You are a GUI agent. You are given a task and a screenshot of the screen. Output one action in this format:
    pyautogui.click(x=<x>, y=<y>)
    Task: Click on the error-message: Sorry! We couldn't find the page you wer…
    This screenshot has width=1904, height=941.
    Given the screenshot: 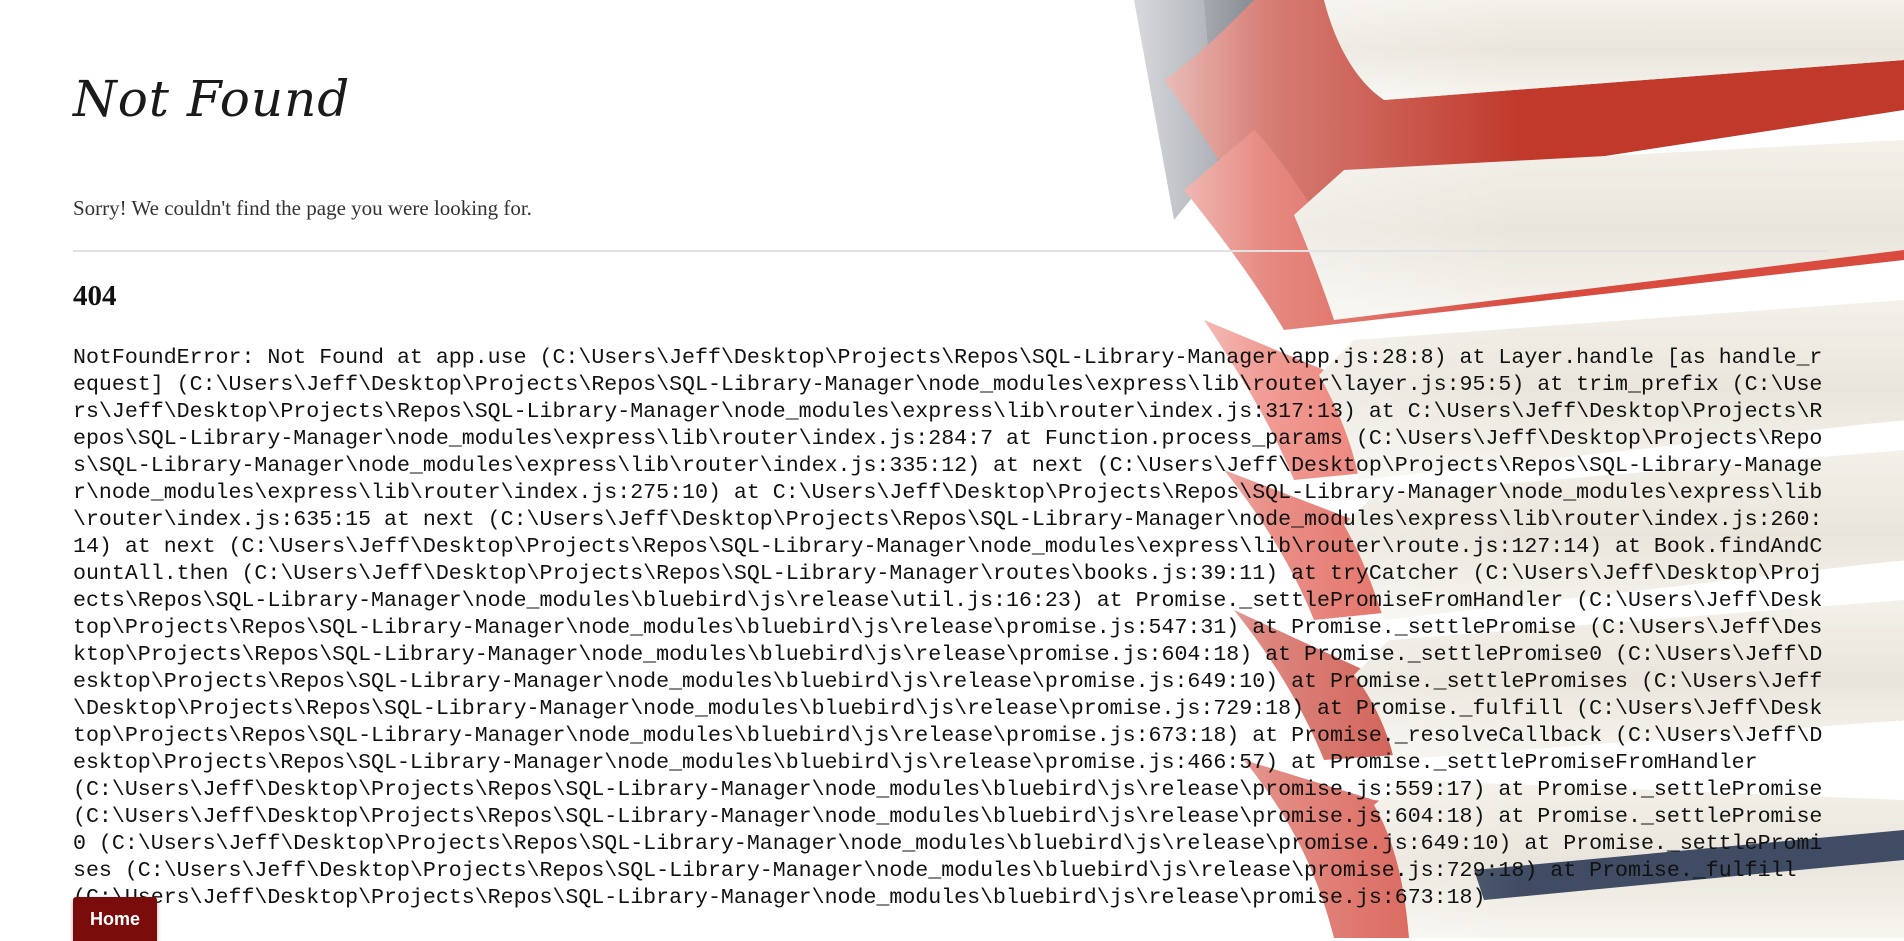 What is the action you would take?
    pyautogui.click(x=302, y=208)
    